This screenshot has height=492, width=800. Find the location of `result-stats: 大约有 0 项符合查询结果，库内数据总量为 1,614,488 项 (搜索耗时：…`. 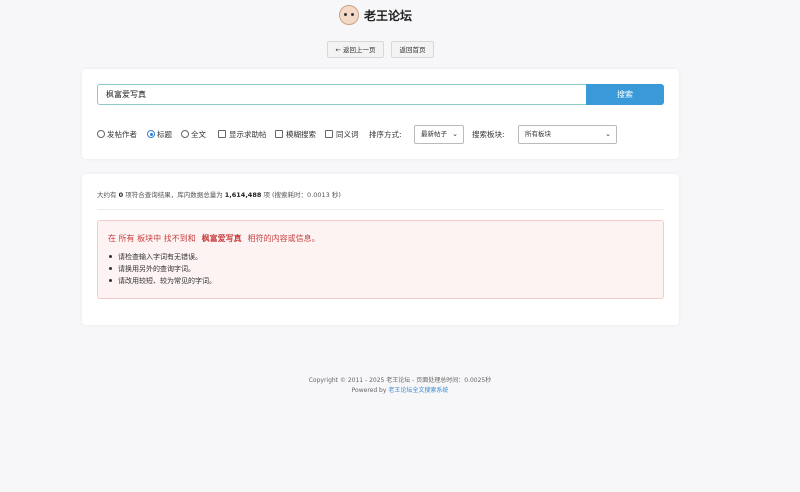

result-stats: 大约有 0 项符合查询结果，库内数据总量为 1,614,488 项 (搜索耗时：… is located at coordinates (219, 195).